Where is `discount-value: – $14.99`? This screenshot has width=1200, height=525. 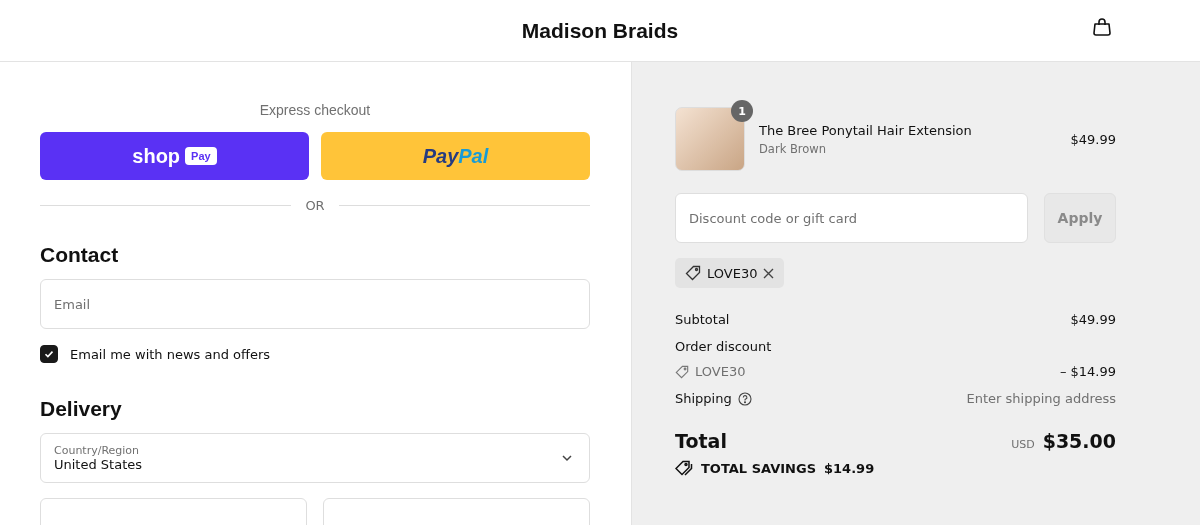 discount-value: – $14.99 is located at coordinates (1087, 371).